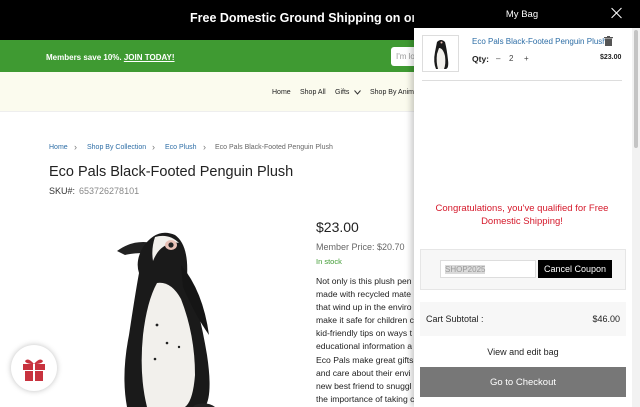  I want to click on cart-item-name: Eco Pals Black-Footed Penguin Plush, so click(539, 41).